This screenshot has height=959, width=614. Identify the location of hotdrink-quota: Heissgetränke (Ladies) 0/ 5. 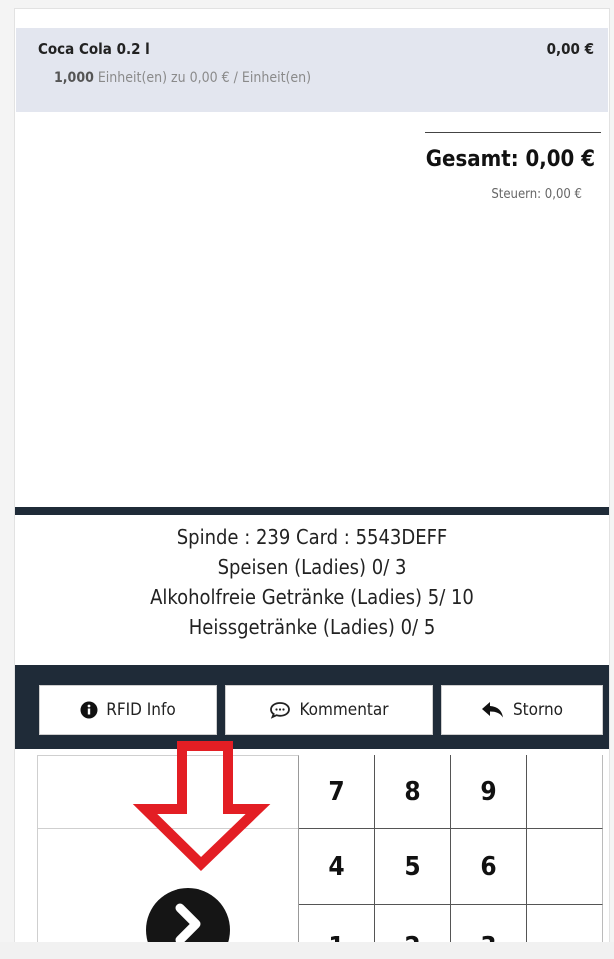
(312, 627).